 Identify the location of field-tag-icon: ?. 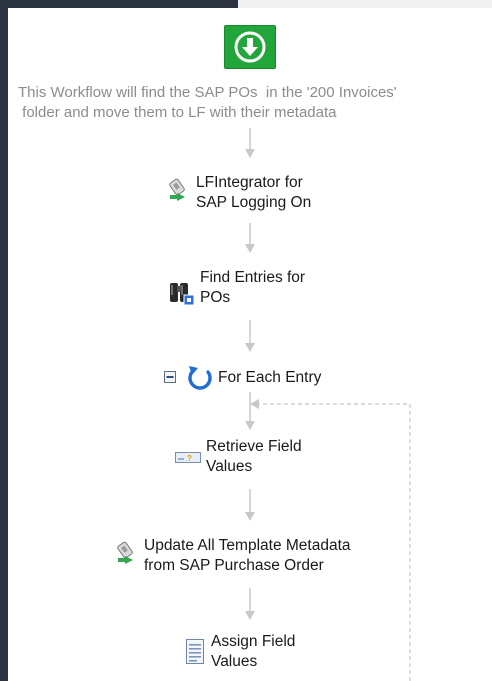
(188, 457).